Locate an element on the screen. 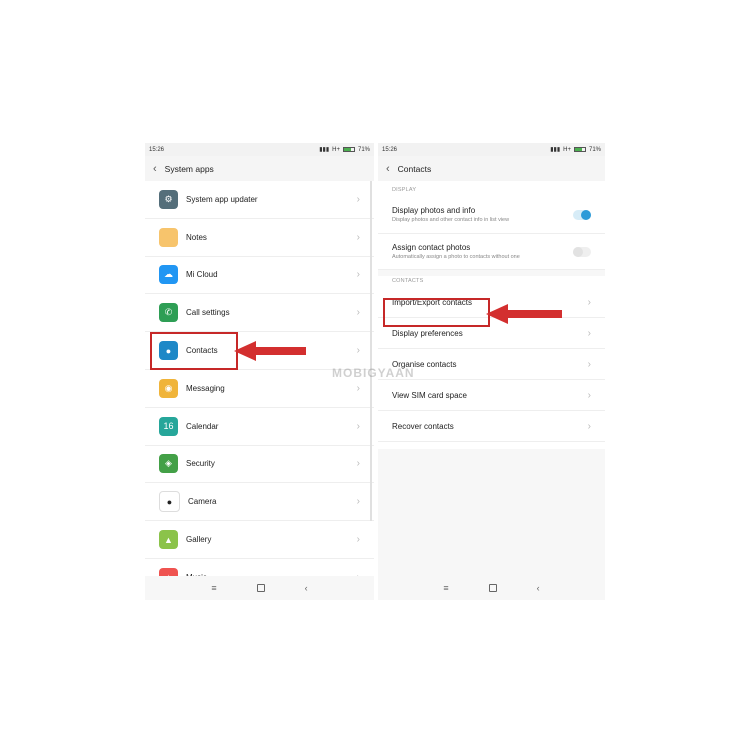  section-header-contacts: CONTACTS is located at coordinates (408, 281).